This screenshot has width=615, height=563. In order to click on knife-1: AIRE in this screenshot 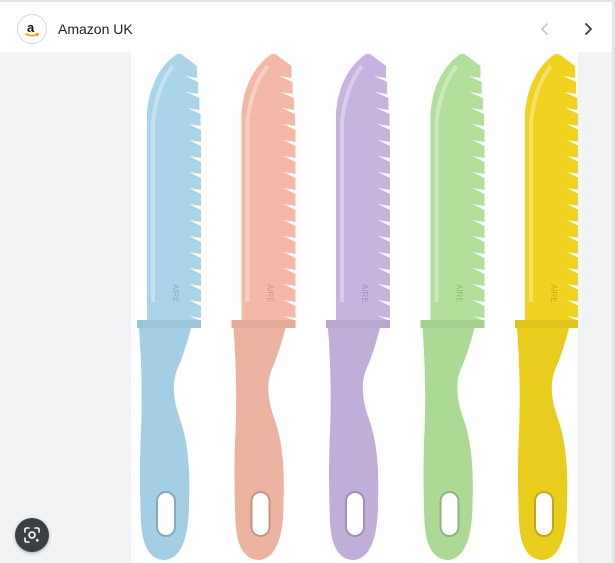, I will do `click(169, 307)`.